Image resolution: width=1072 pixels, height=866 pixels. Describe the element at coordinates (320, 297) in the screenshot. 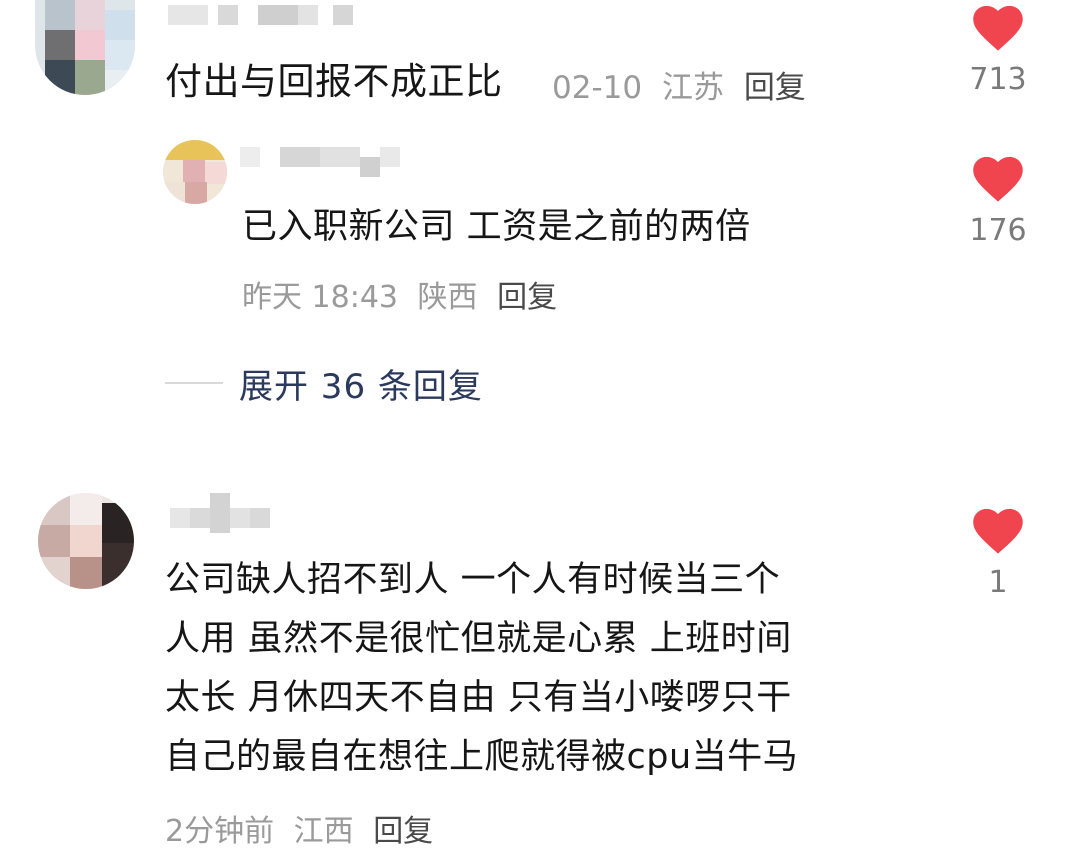

I see `comment-date: 昨天 18:43` at that location.